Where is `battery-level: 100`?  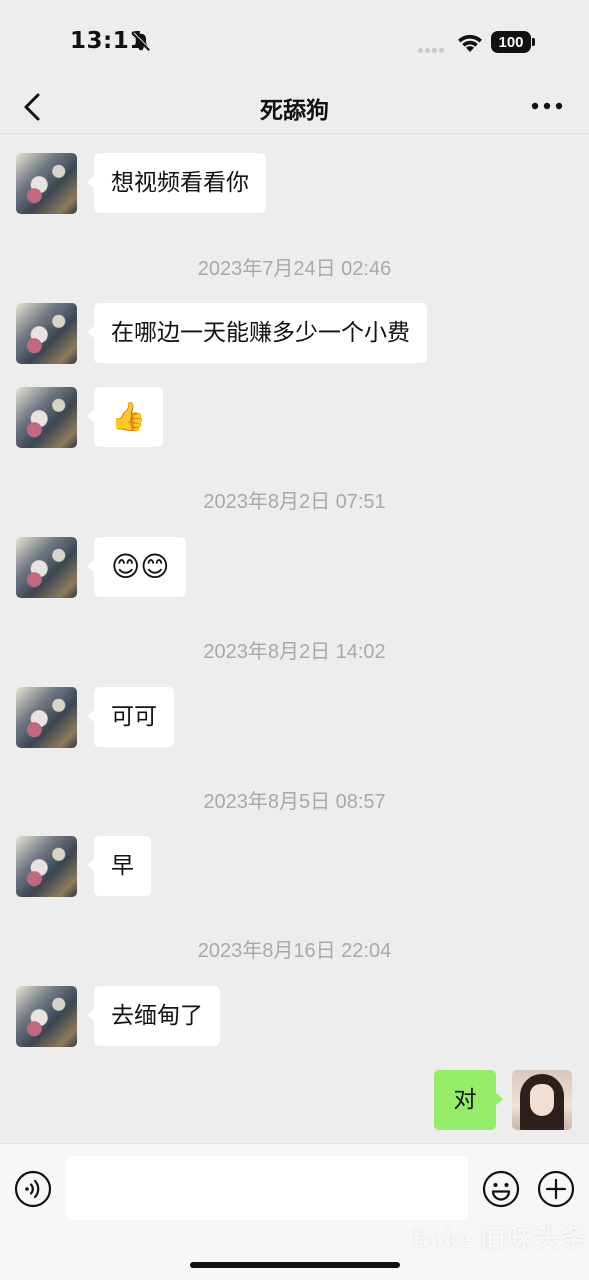
battery-level: 100 is located at coordinates (511, 42).